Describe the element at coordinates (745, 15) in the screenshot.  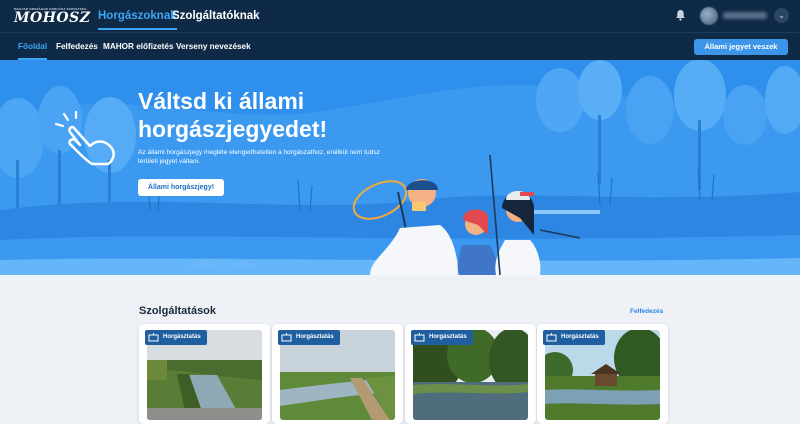
I see `user-name-blurred` at that location.